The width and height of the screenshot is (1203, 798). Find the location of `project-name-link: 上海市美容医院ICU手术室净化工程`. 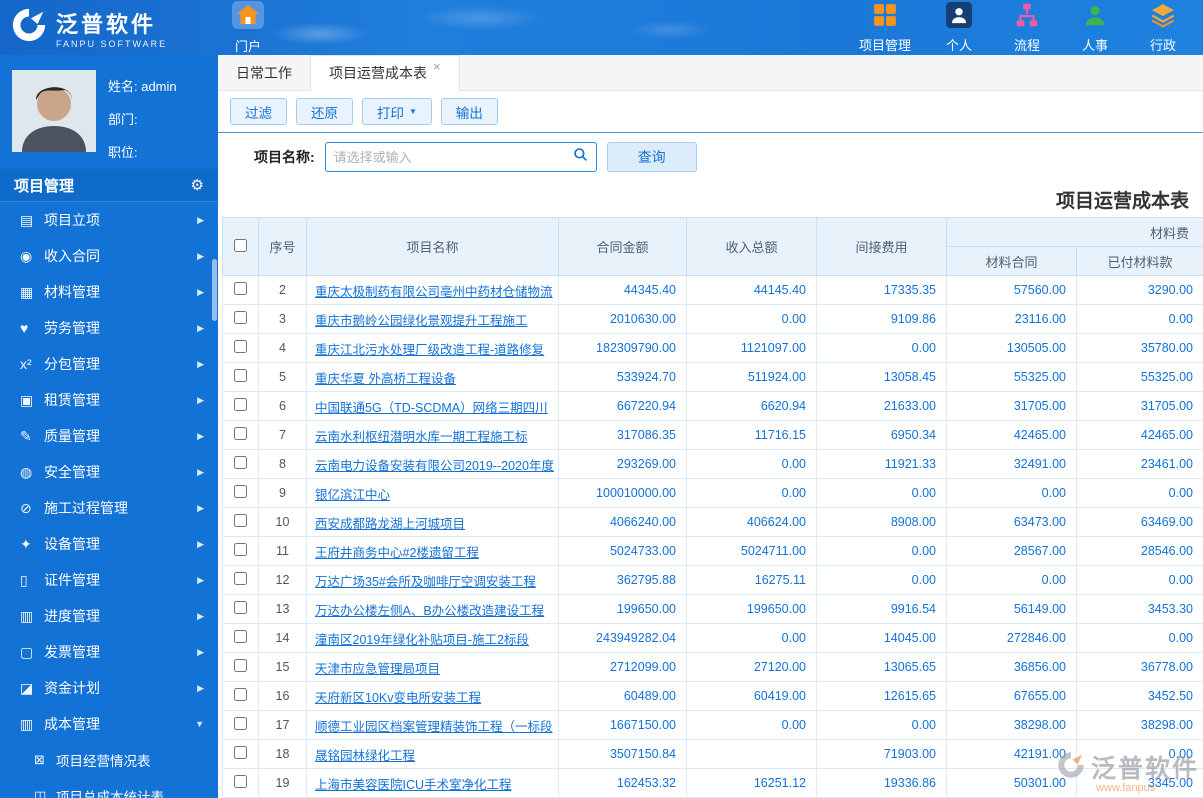

project-name-link: 上海市美容医院ICU手术室净化工程 is located at coordinates (413, 785).